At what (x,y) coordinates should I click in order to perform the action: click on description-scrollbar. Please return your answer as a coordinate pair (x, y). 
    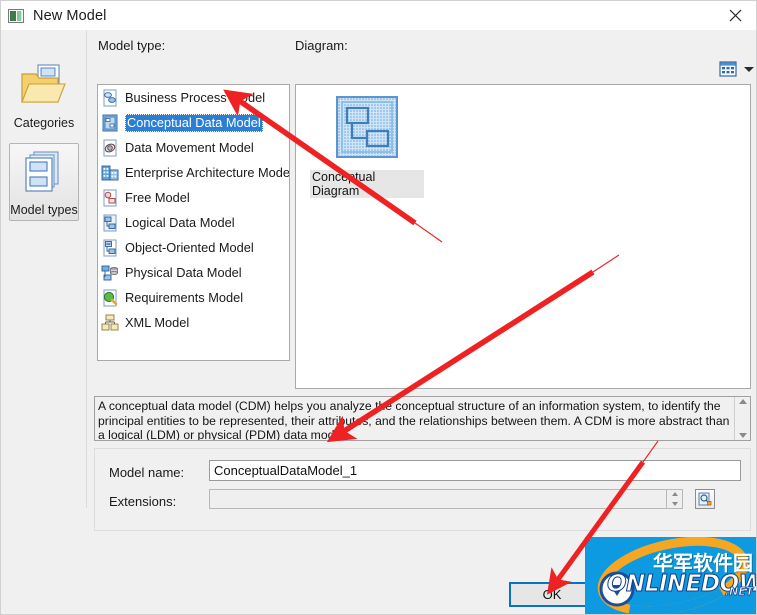
    Looking at the image, I should click on (742, 418).